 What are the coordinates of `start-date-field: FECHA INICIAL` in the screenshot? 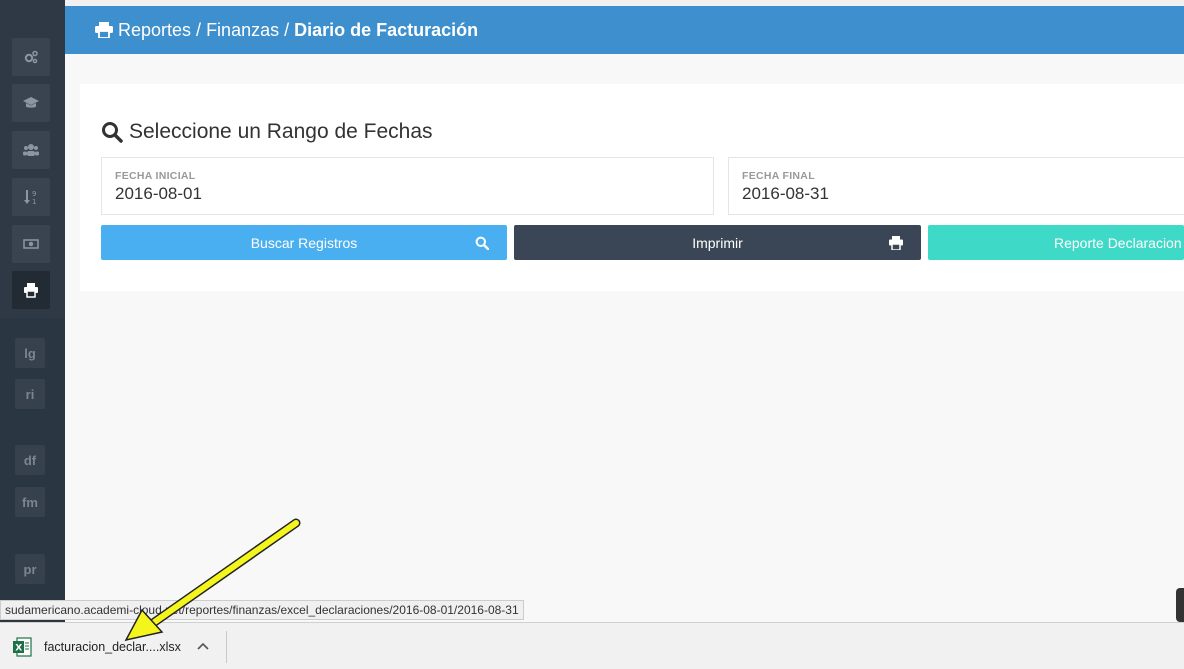 It's located at (407, 186).